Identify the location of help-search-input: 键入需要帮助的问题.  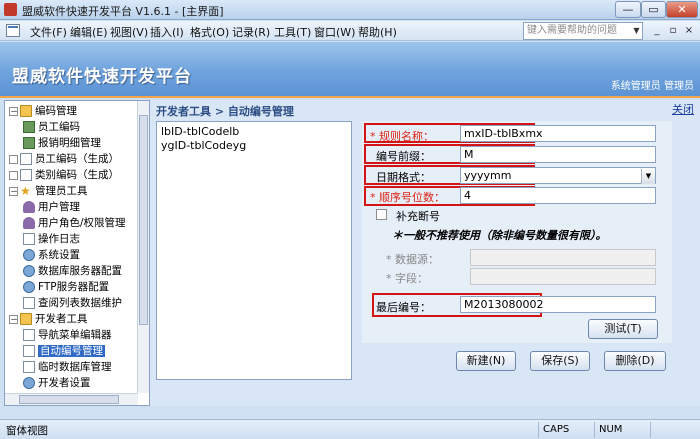
(583, 31).